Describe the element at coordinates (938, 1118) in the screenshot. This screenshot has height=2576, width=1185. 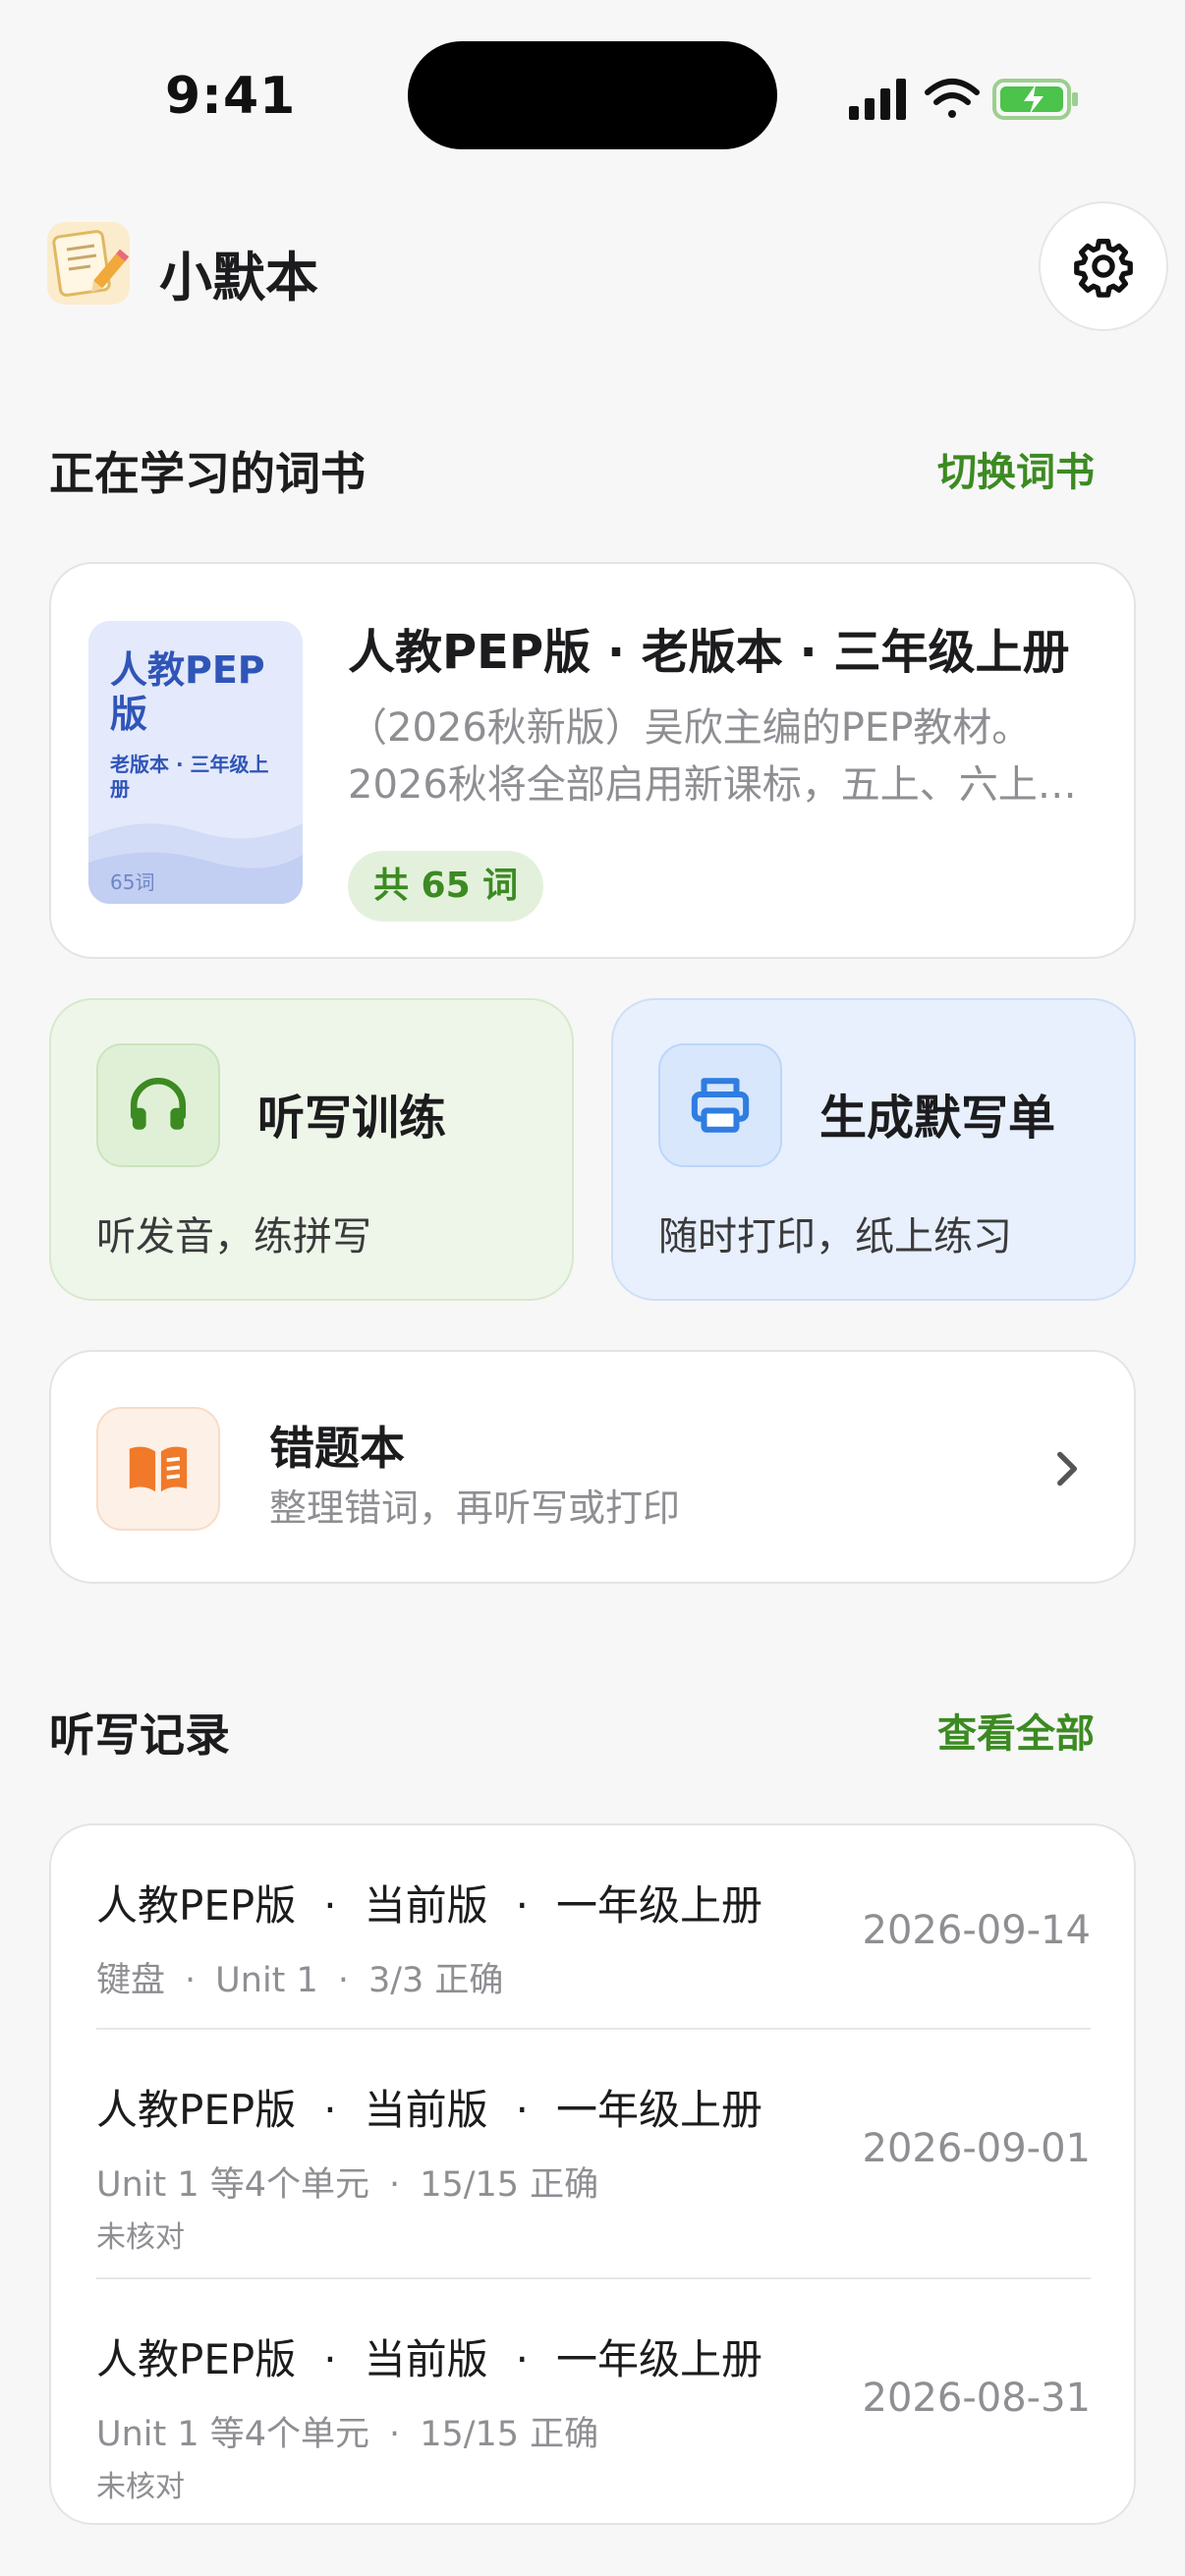
I see `generate-sheet-title: 生成默写单` at that location.